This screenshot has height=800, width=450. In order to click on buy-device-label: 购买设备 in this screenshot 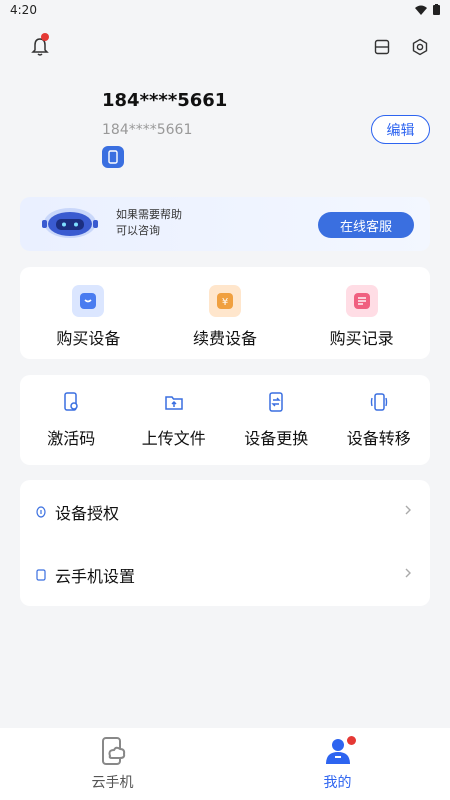, I will do `click(88, 338)`.